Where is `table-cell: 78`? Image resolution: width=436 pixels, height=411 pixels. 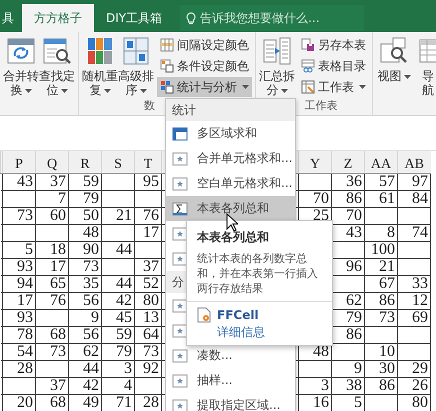
table-cell: 78 is located at coordinates (19, 335).